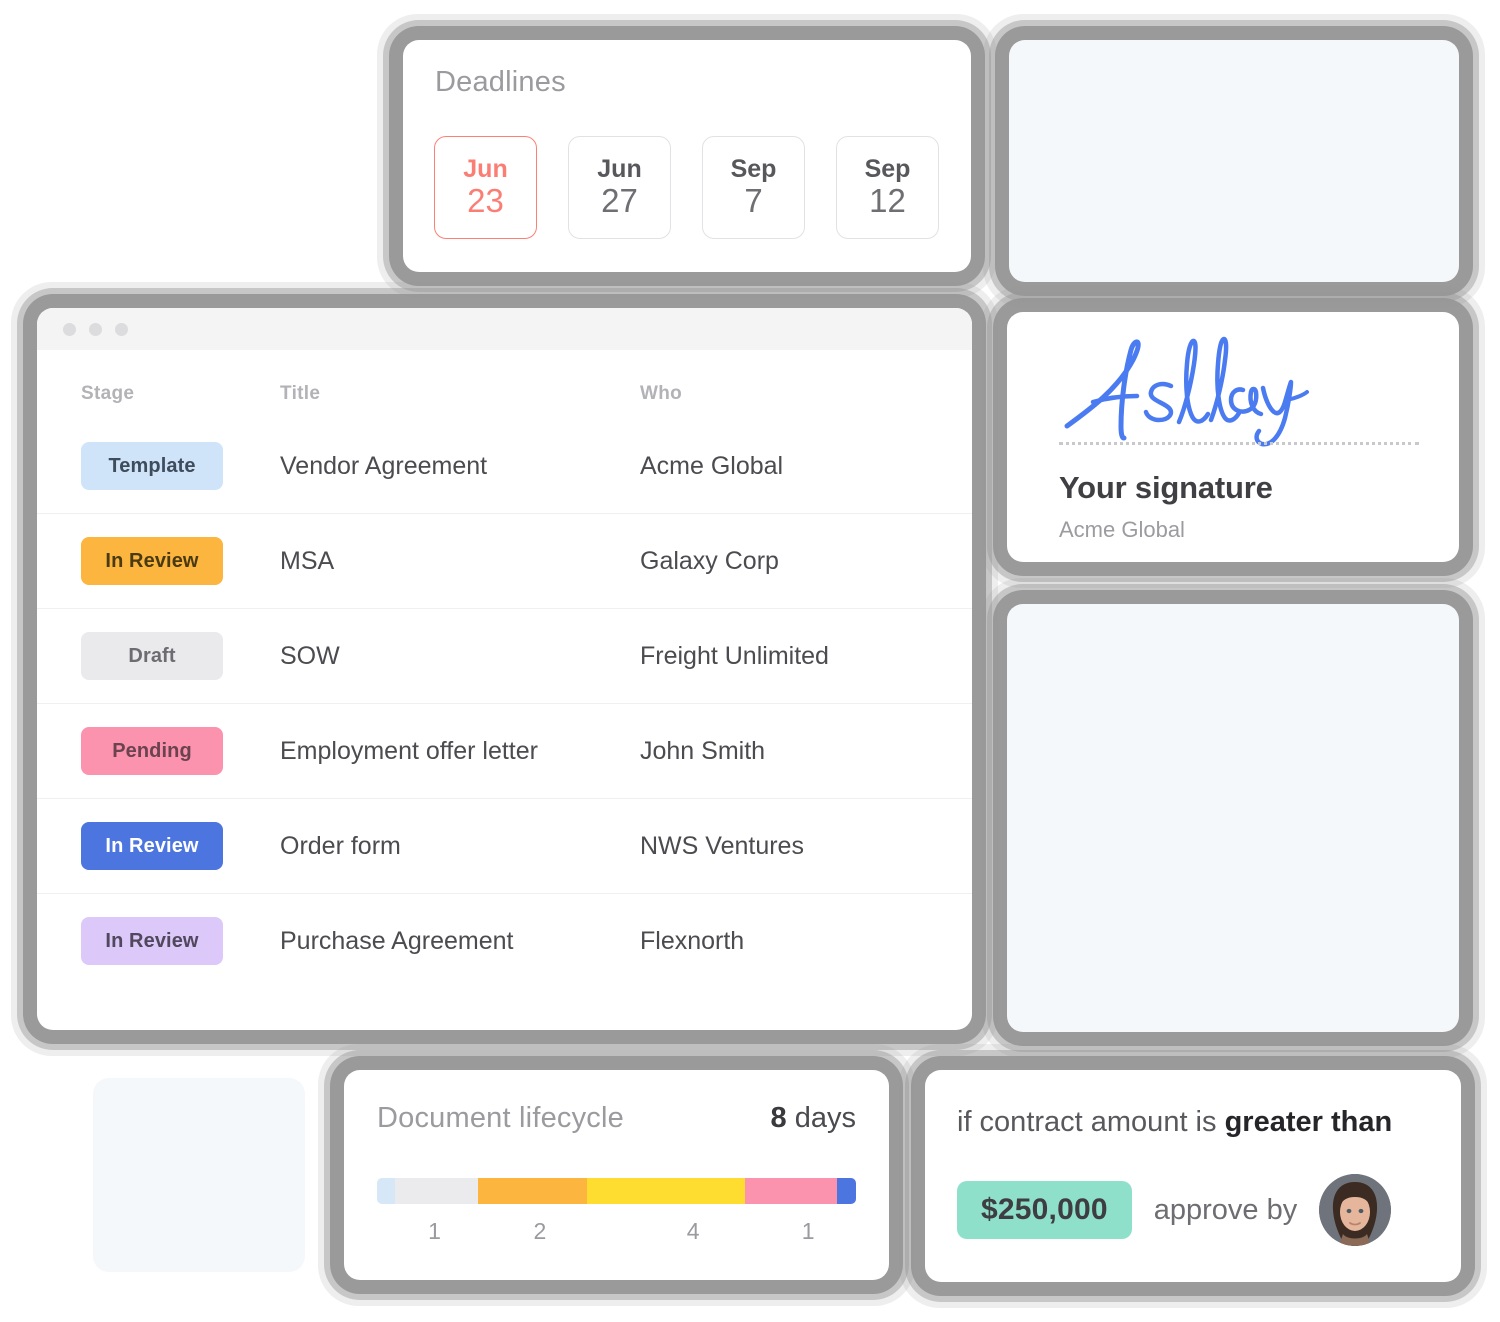 This screenshot has height=1322, width=1500. I want to click on cell-title: Vendor Agreement, so click(384, 465).